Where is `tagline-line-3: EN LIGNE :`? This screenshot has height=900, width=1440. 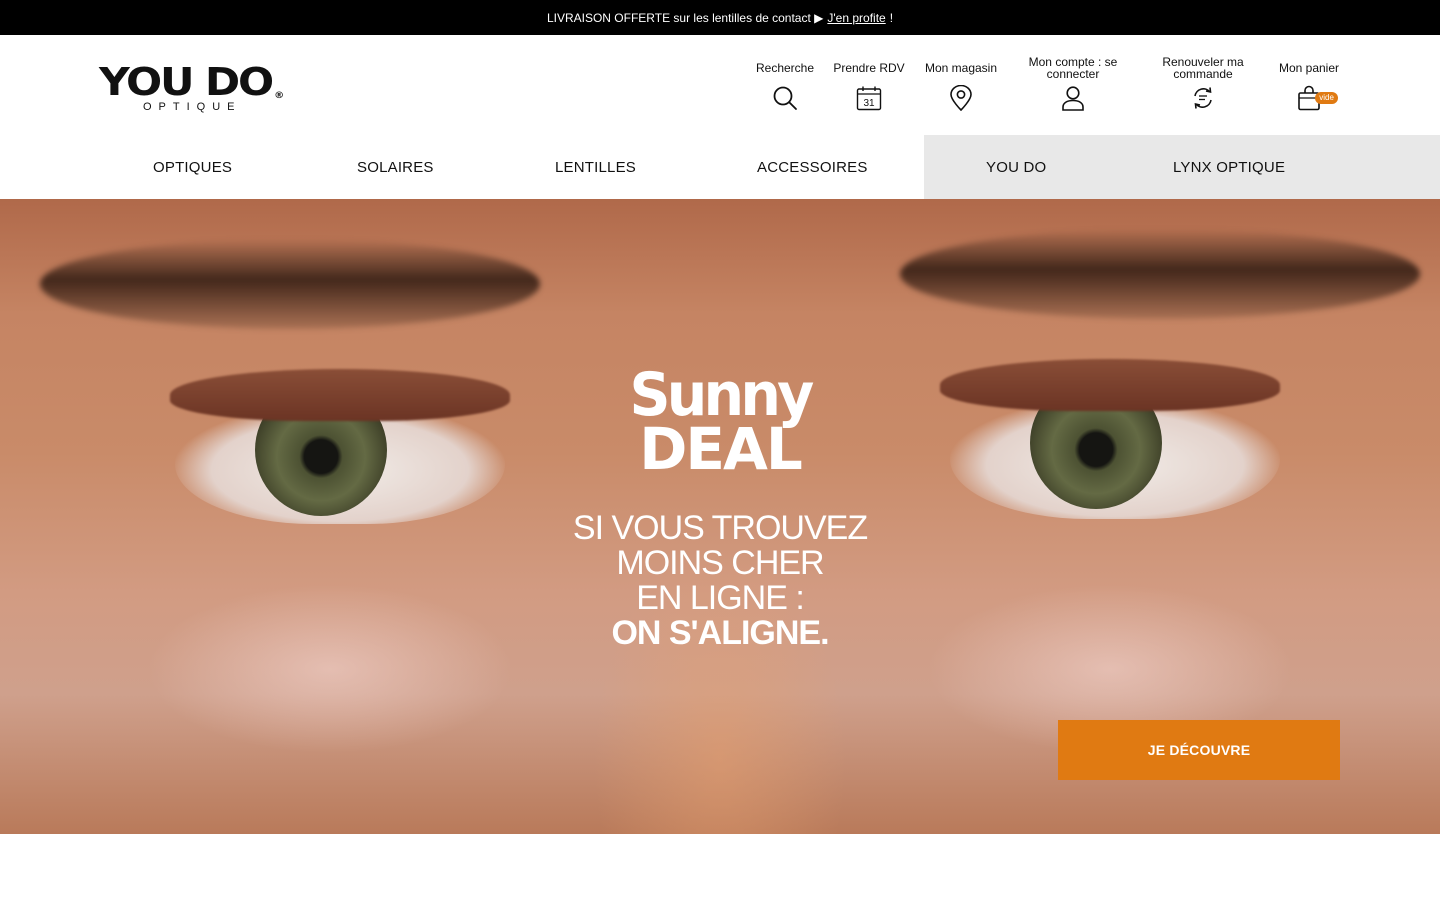 tagline-line-3: EN LIGNE : is located at coordinates (720, 598).